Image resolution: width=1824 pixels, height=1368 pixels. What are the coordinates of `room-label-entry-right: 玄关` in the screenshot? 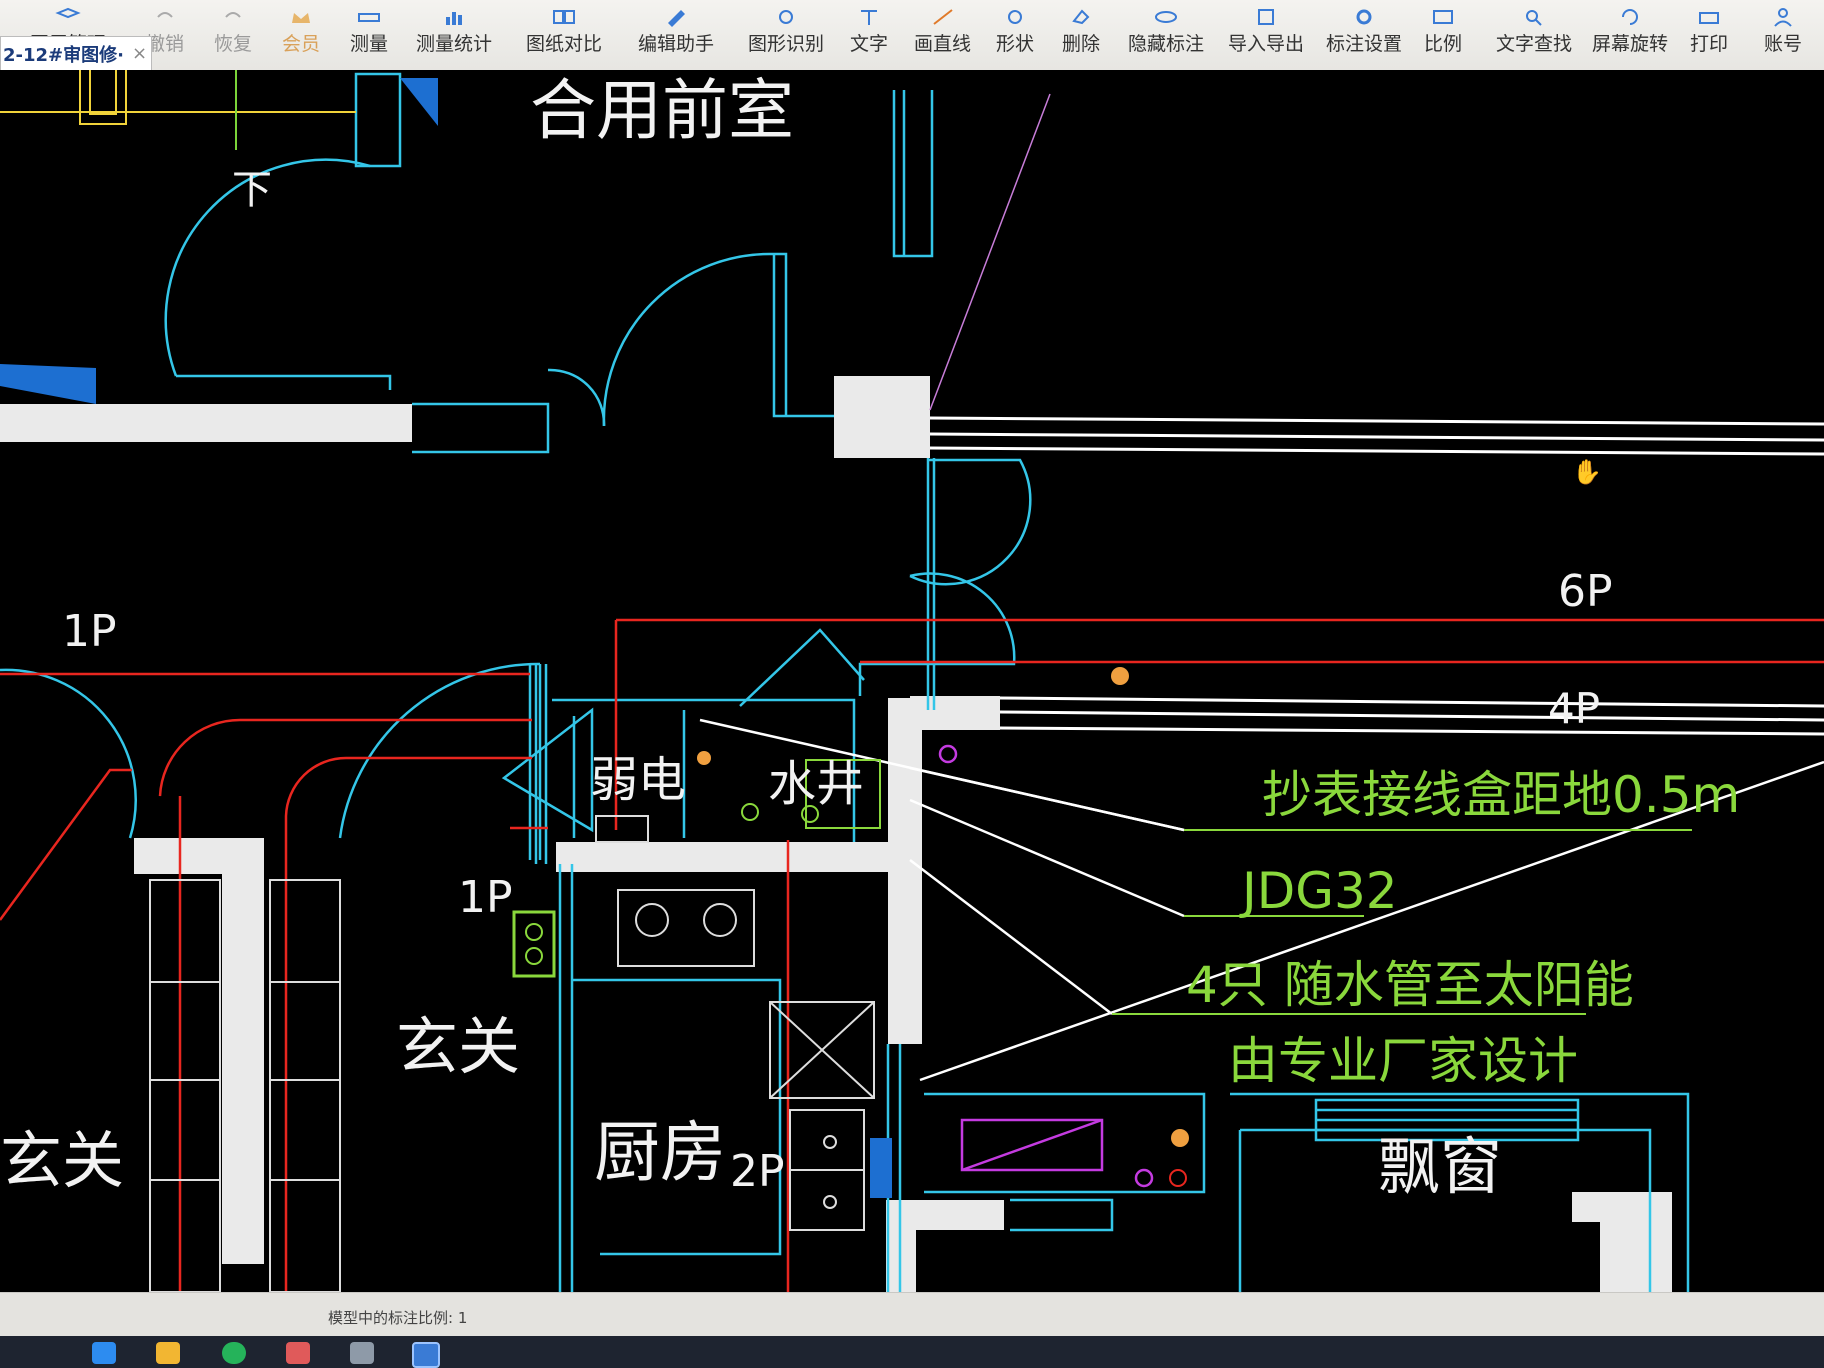 It's located at (458, 1046).